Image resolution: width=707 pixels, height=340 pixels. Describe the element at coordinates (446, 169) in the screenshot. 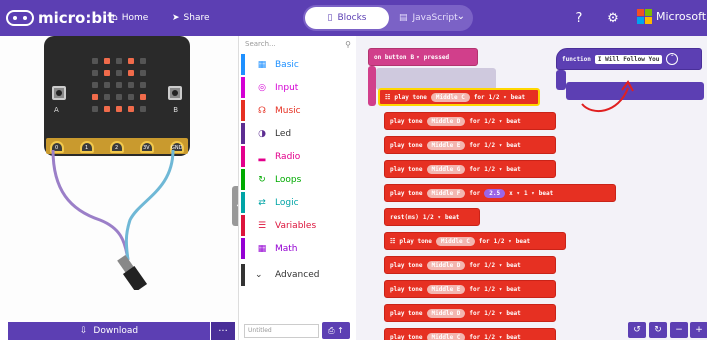

I see `note-field: Middle G` at that location.